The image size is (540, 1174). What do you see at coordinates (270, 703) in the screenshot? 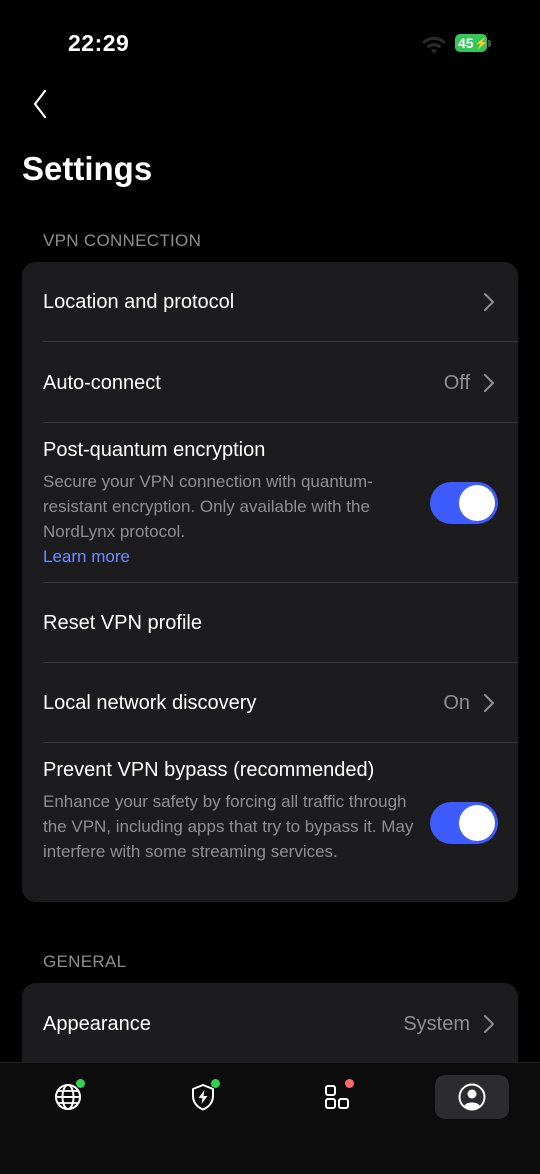
I see `local-network-discovery-row: Local network discovery On` at bounding box center [270, 703].